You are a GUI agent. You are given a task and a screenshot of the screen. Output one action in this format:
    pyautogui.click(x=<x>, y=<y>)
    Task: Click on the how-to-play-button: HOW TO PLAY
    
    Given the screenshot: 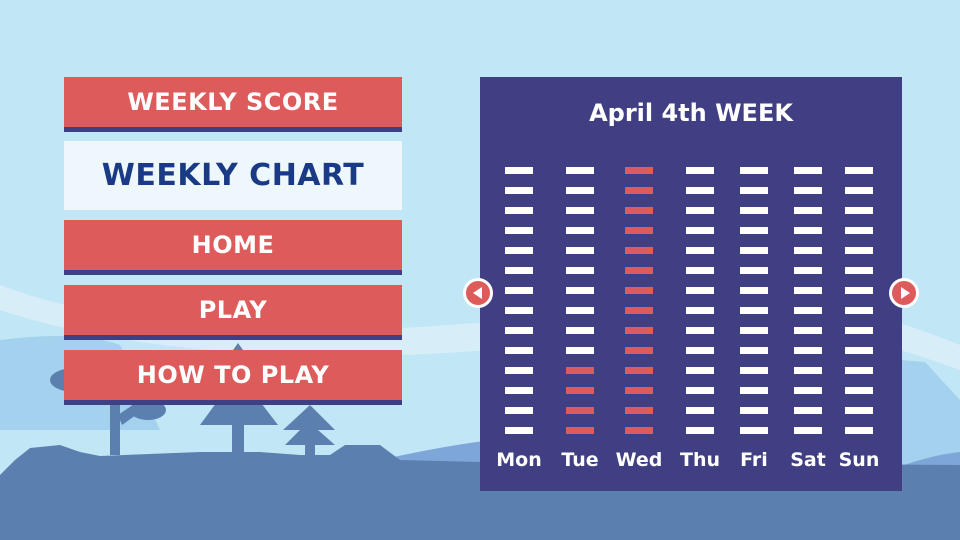 What is the action you would take?
    pyautogui.click(x=233, y=377)
    